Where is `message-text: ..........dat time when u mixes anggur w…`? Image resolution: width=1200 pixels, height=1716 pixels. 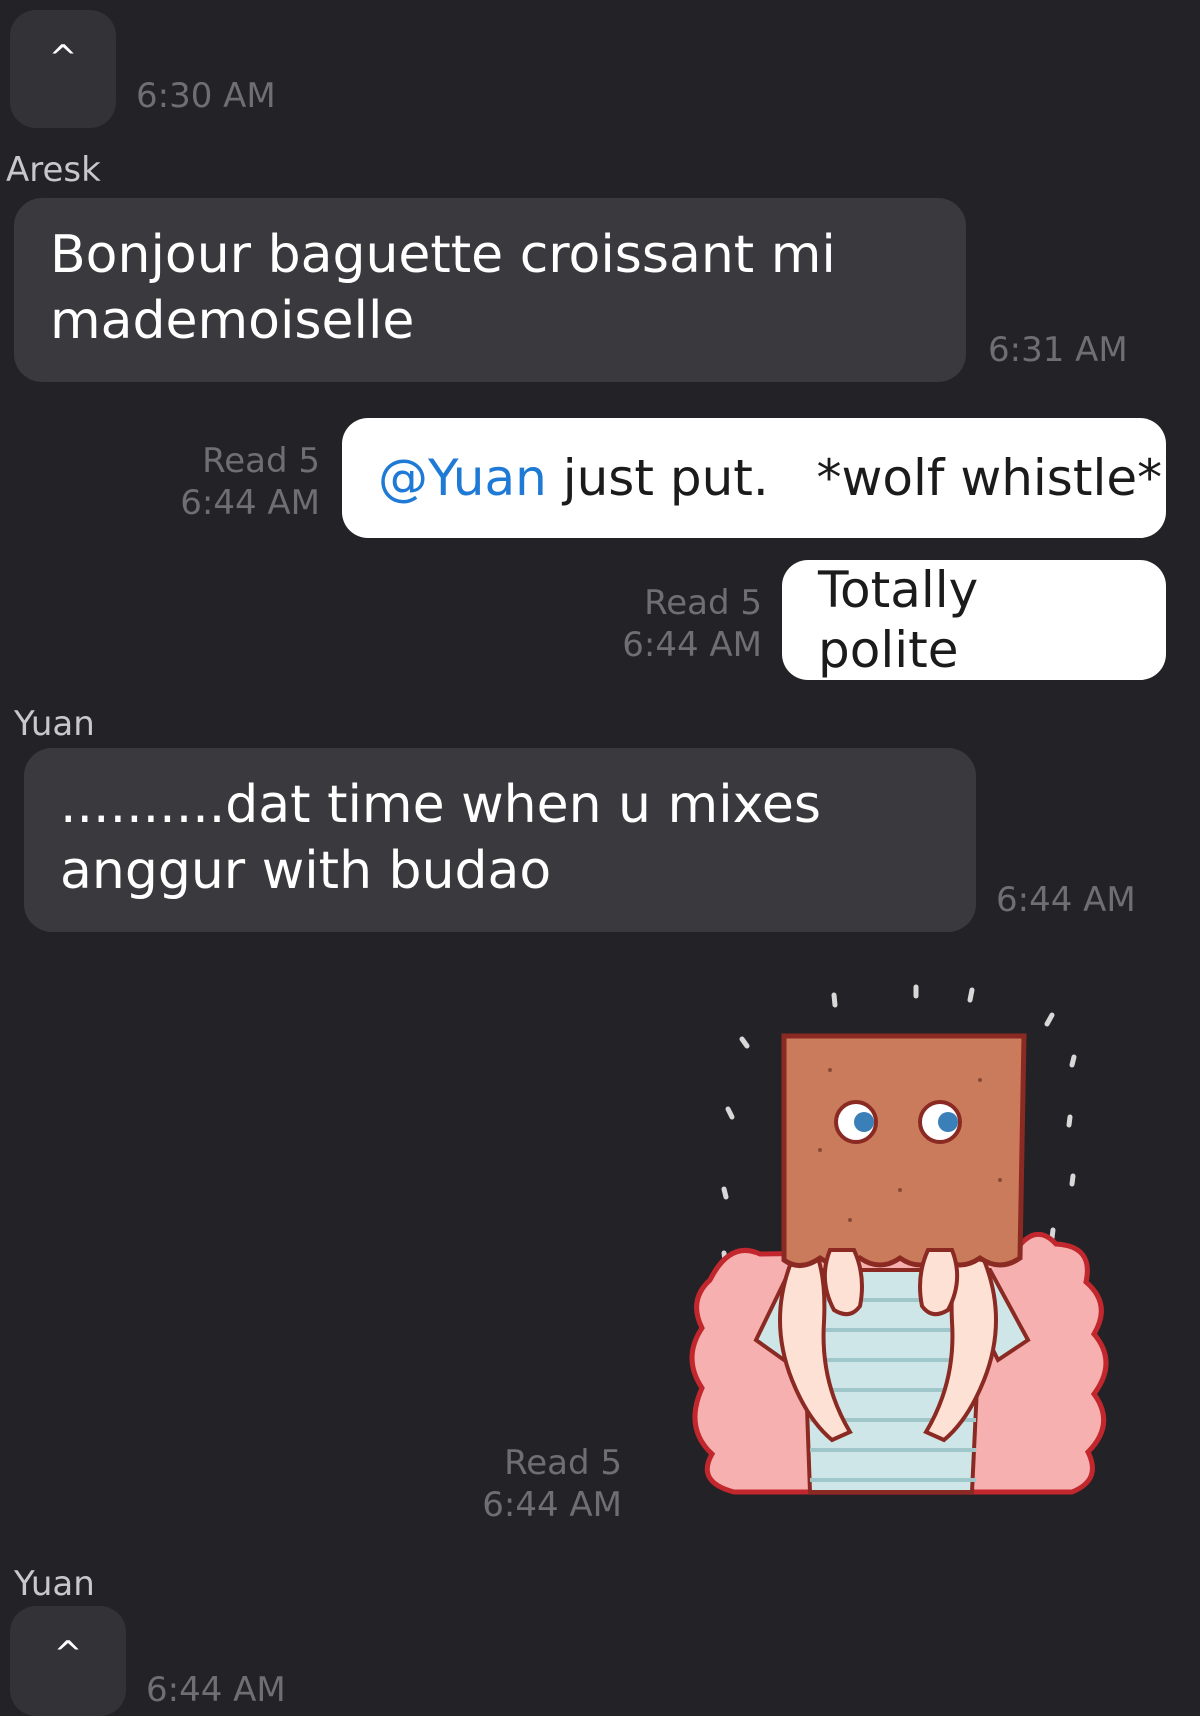
message-text: ..........dat time when u mixes anggur w… is located at coordinates (440, 838).